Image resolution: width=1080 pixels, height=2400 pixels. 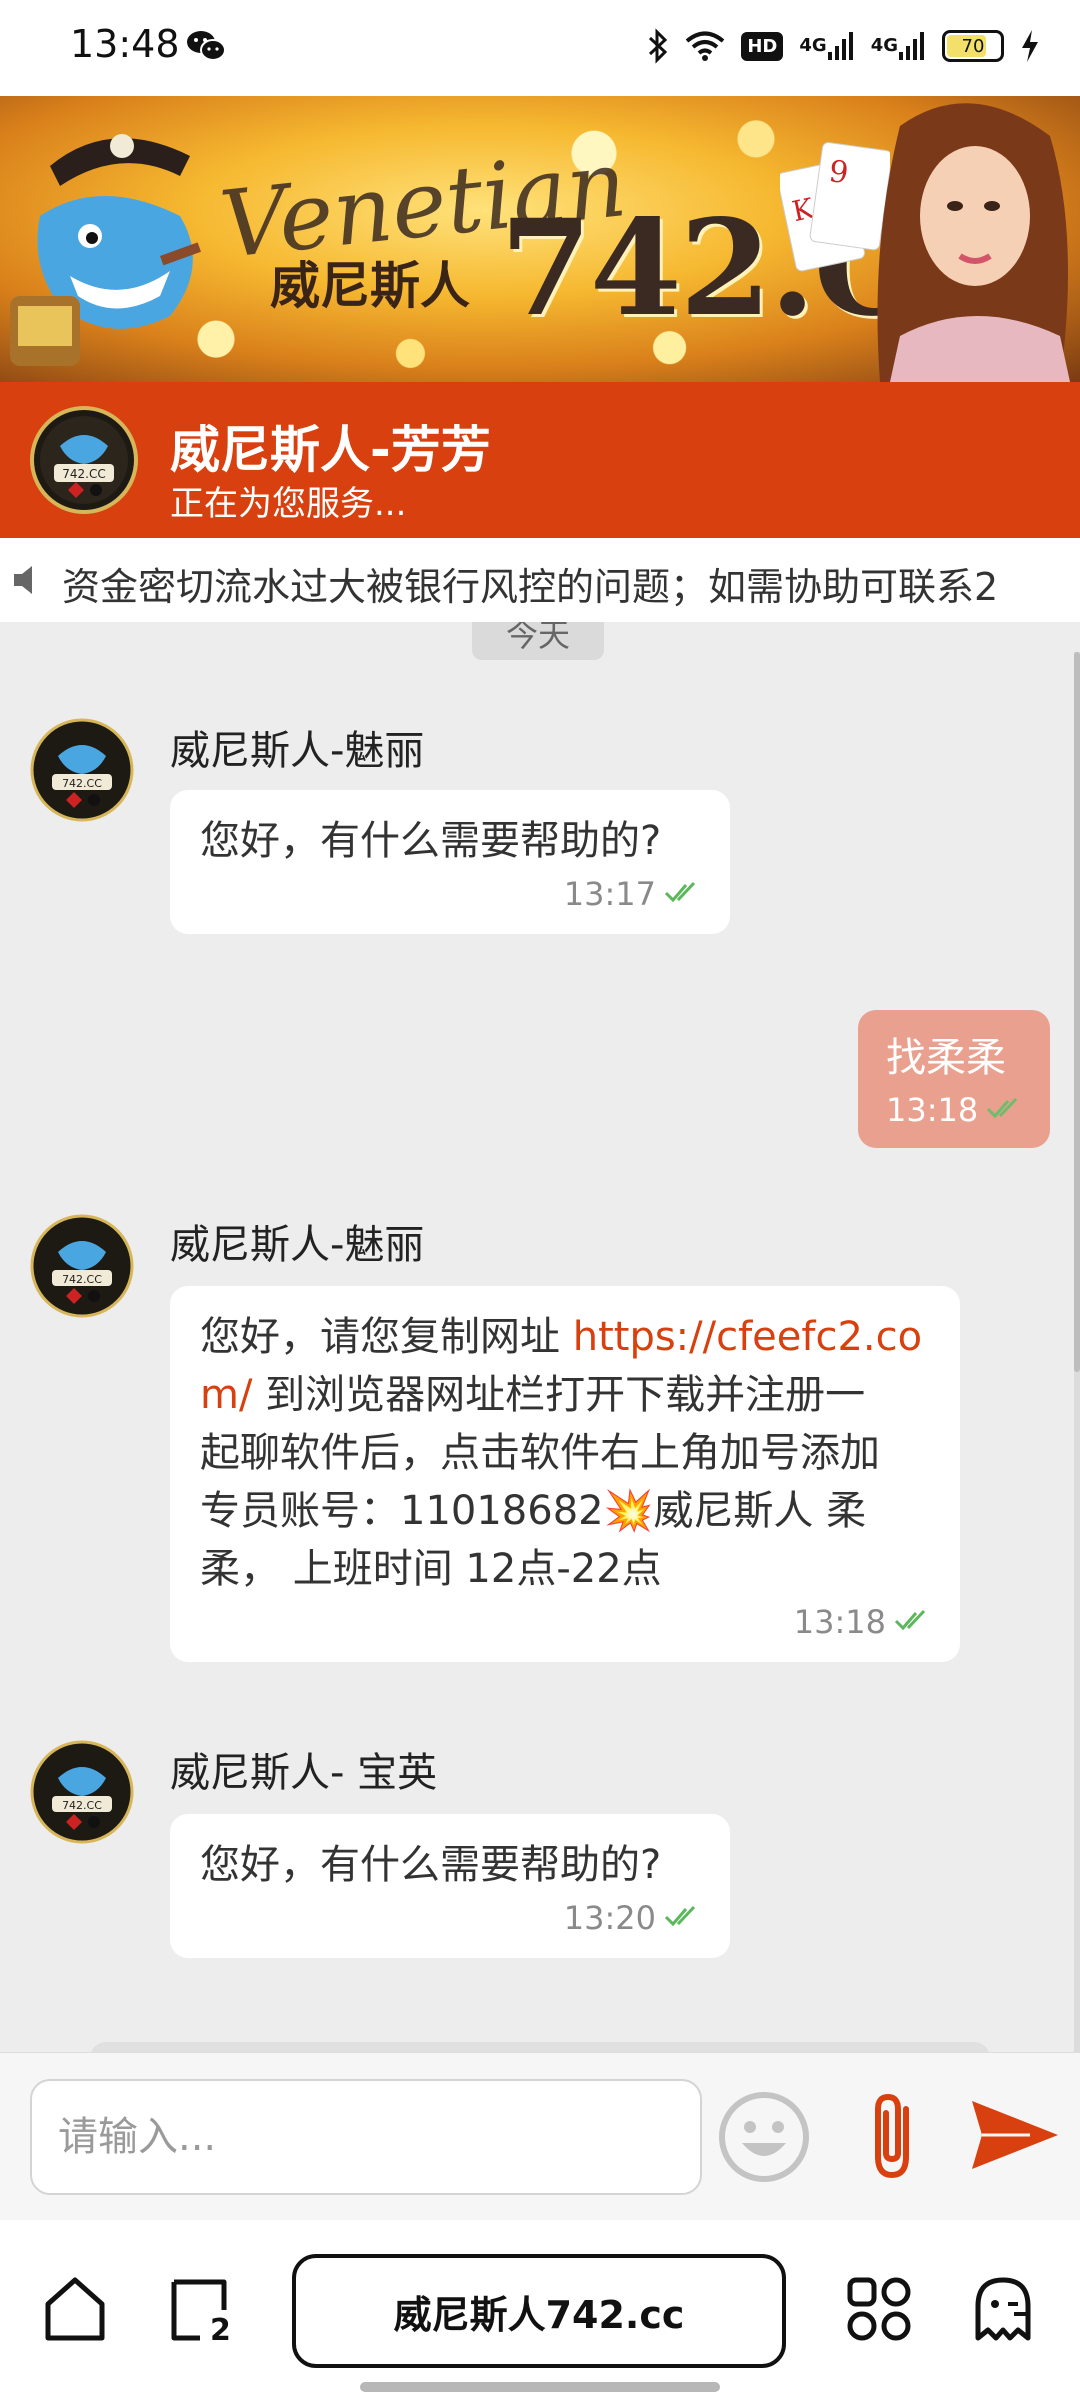 What do you see at coordinates (1015, 2137) in the screenshot?
I see `send-icon` at bounding box center [1015, 2137].